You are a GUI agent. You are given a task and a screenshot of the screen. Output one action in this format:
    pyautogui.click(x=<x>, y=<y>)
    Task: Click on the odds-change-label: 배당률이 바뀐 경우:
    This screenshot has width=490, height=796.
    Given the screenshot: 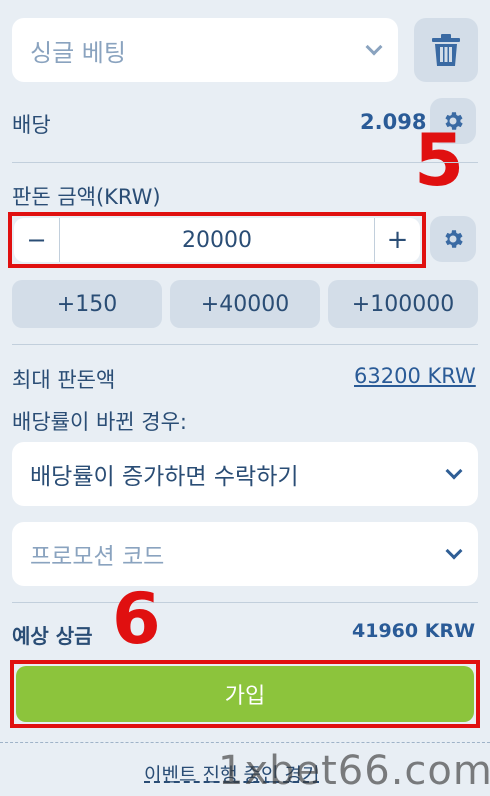 What is the action you would take?
    pyautogui.click(x=99, y=422)
    